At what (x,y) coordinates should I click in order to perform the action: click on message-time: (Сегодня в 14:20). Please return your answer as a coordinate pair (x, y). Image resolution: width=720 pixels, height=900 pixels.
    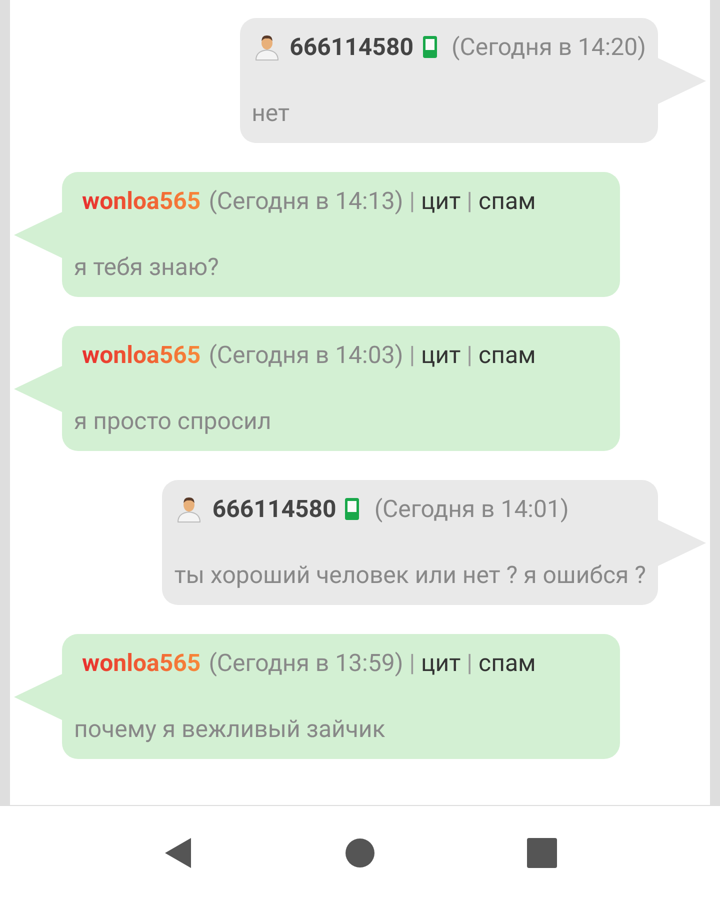
    Looking at the image, I should click on (549, 47).